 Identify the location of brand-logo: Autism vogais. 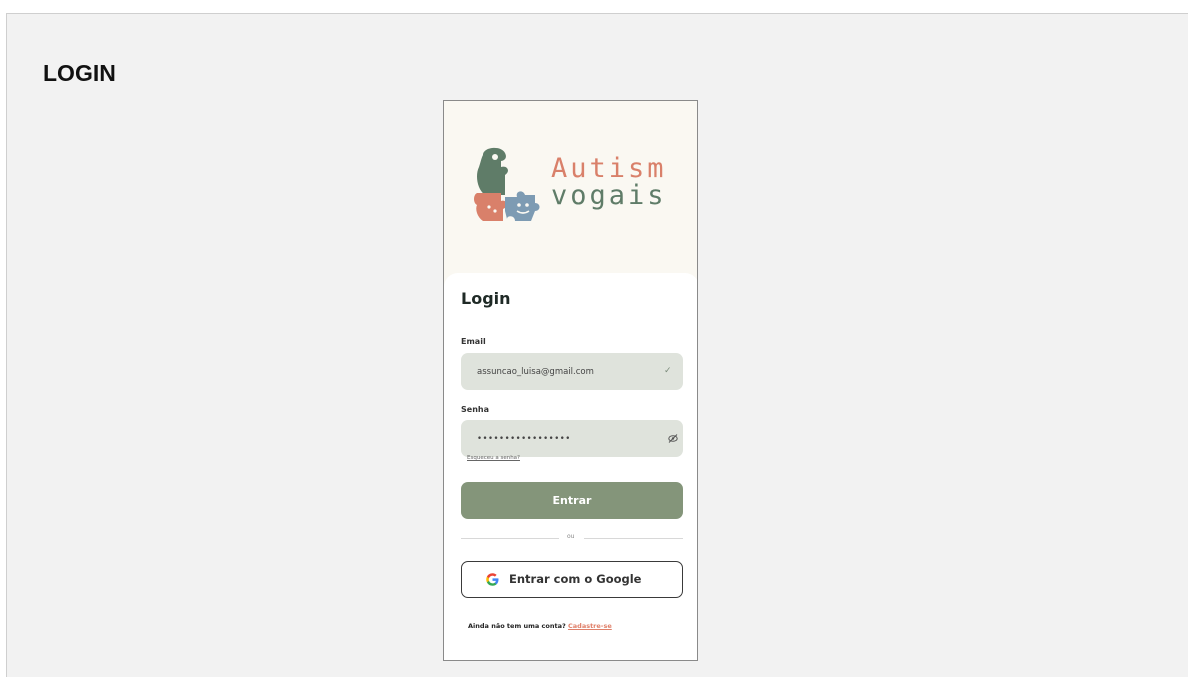
(573, 187).